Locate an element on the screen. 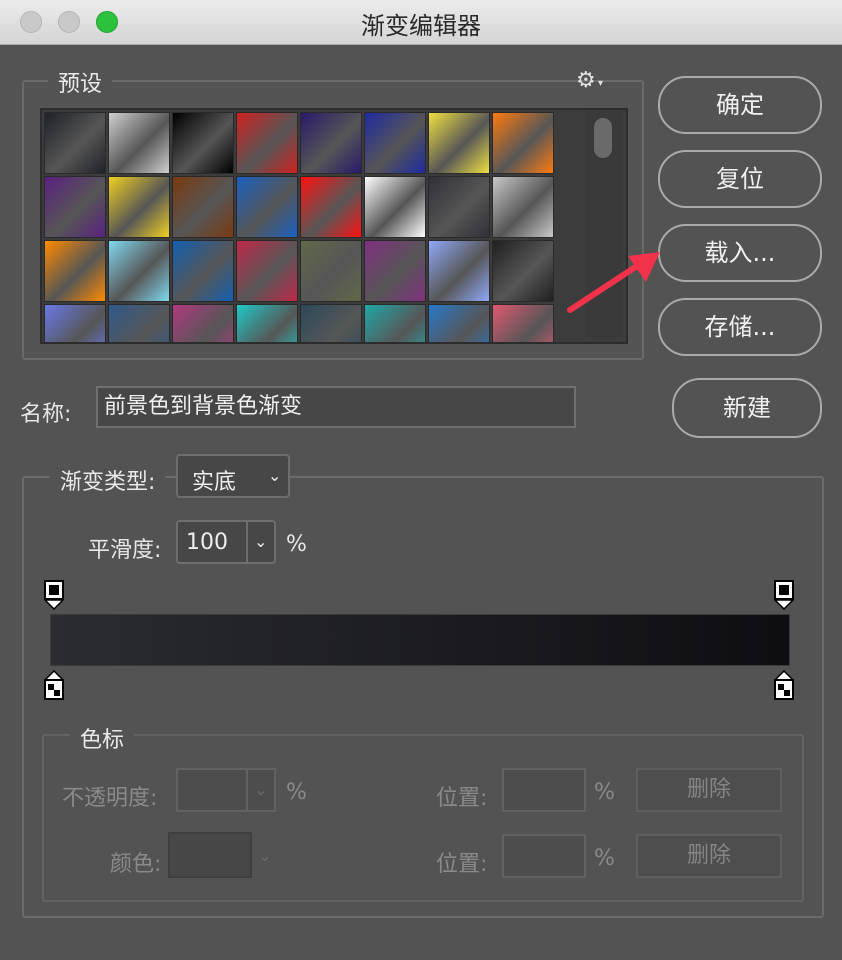 This screenshot has width=842, height=960. smoothness-unit: % is located at coordinates (296, 544).